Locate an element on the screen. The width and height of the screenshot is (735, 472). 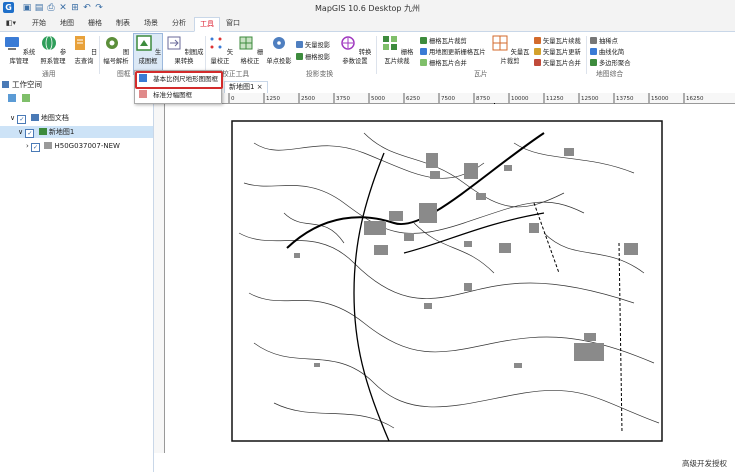
use-map-update-button: 用地图更新栅格瓦片 is located at coordinates (453, 51).